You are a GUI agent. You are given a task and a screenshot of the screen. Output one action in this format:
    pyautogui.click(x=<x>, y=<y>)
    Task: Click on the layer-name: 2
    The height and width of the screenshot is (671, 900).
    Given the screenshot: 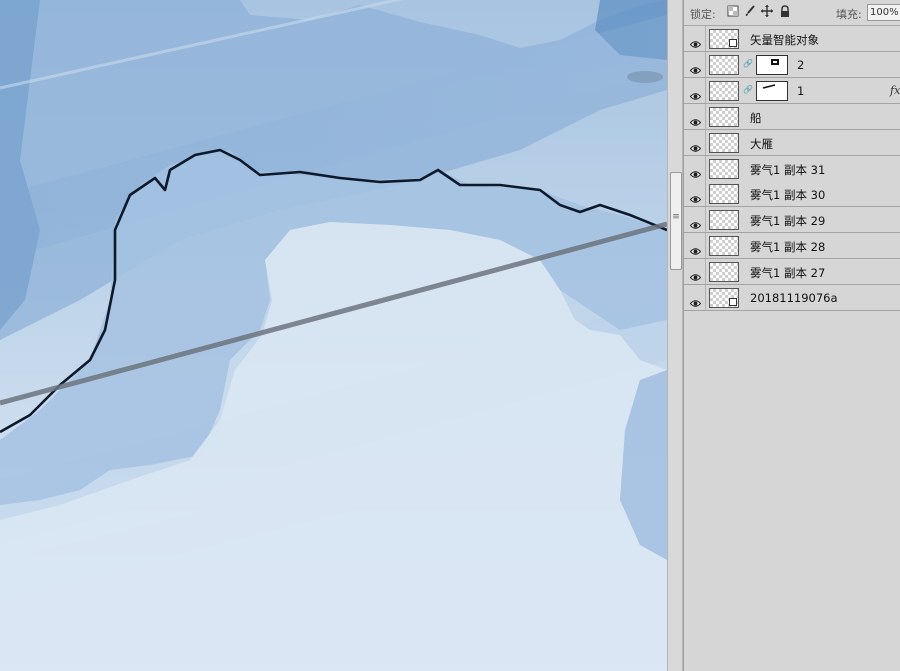 What is the action you would take?
    pyautogui.click(x=800, y=65)
    